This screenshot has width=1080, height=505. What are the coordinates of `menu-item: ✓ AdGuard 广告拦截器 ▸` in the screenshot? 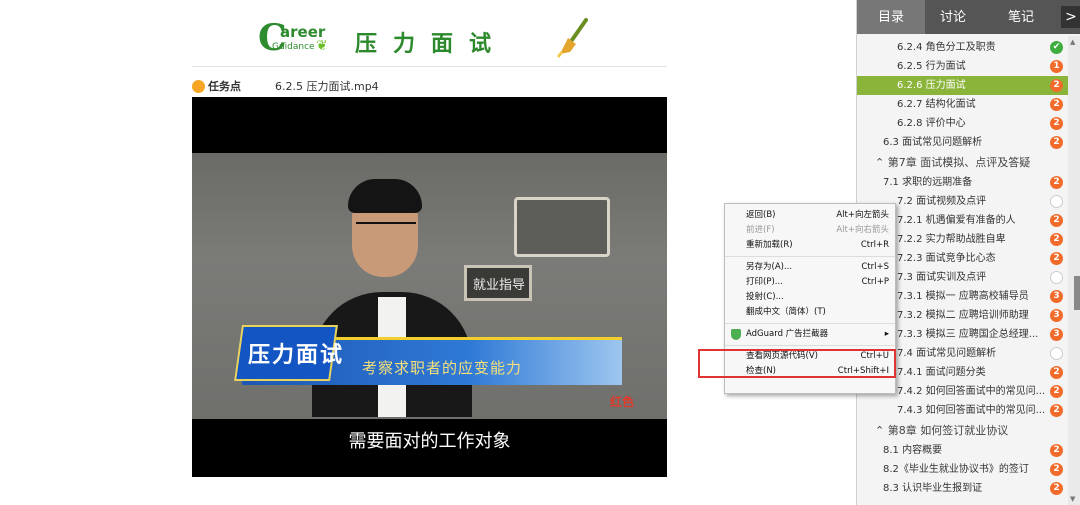 It's located at (810, 334).